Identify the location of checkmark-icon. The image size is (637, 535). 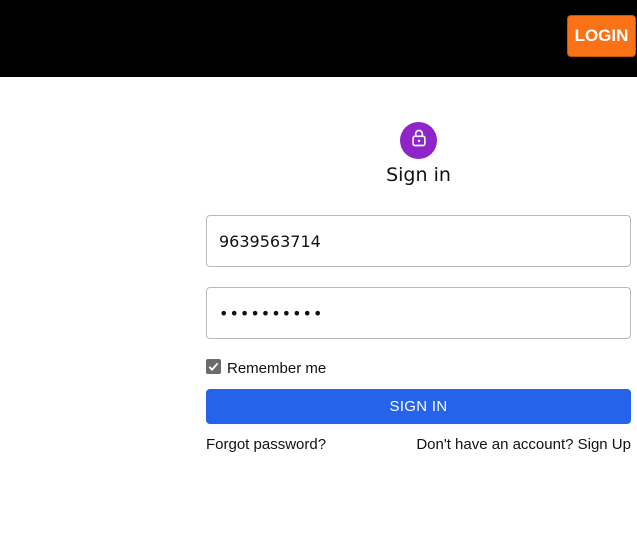
(213, 367).